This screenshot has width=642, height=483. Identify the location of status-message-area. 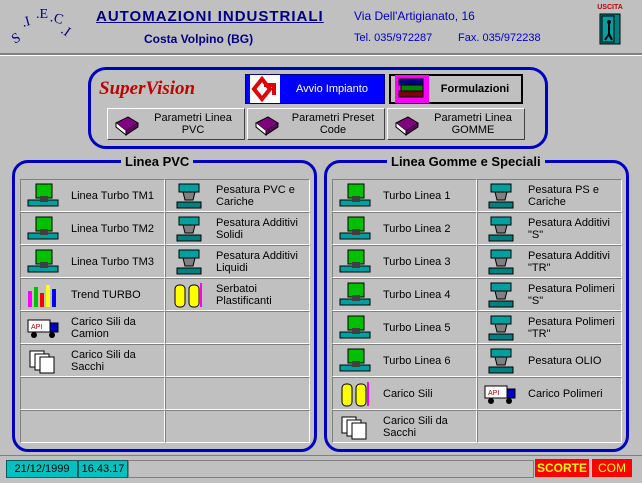
(331, 469).